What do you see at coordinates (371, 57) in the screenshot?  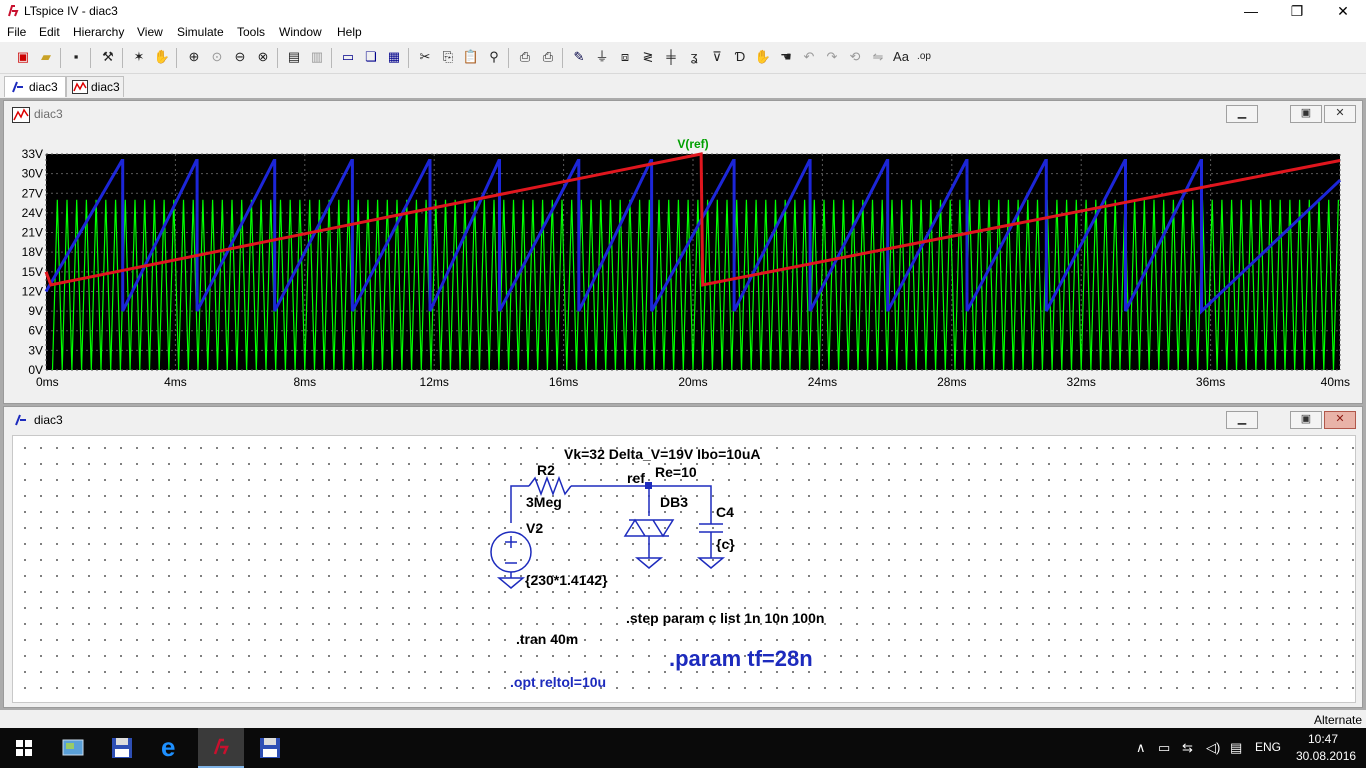 I see `cascade-icon: ❏` at bounding box center [371, 57].